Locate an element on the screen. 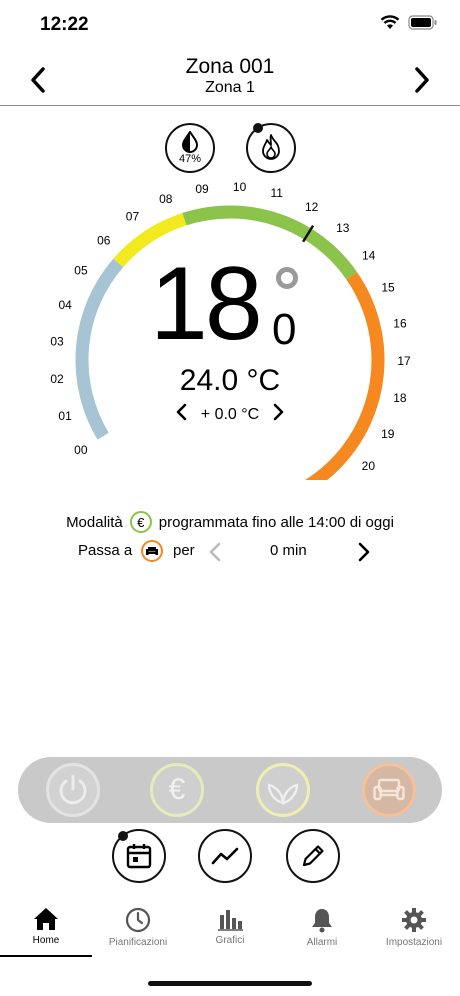 This screenshot has height=996, width=460. dial-hour-label: 11 is located at coordinates (277, 193).